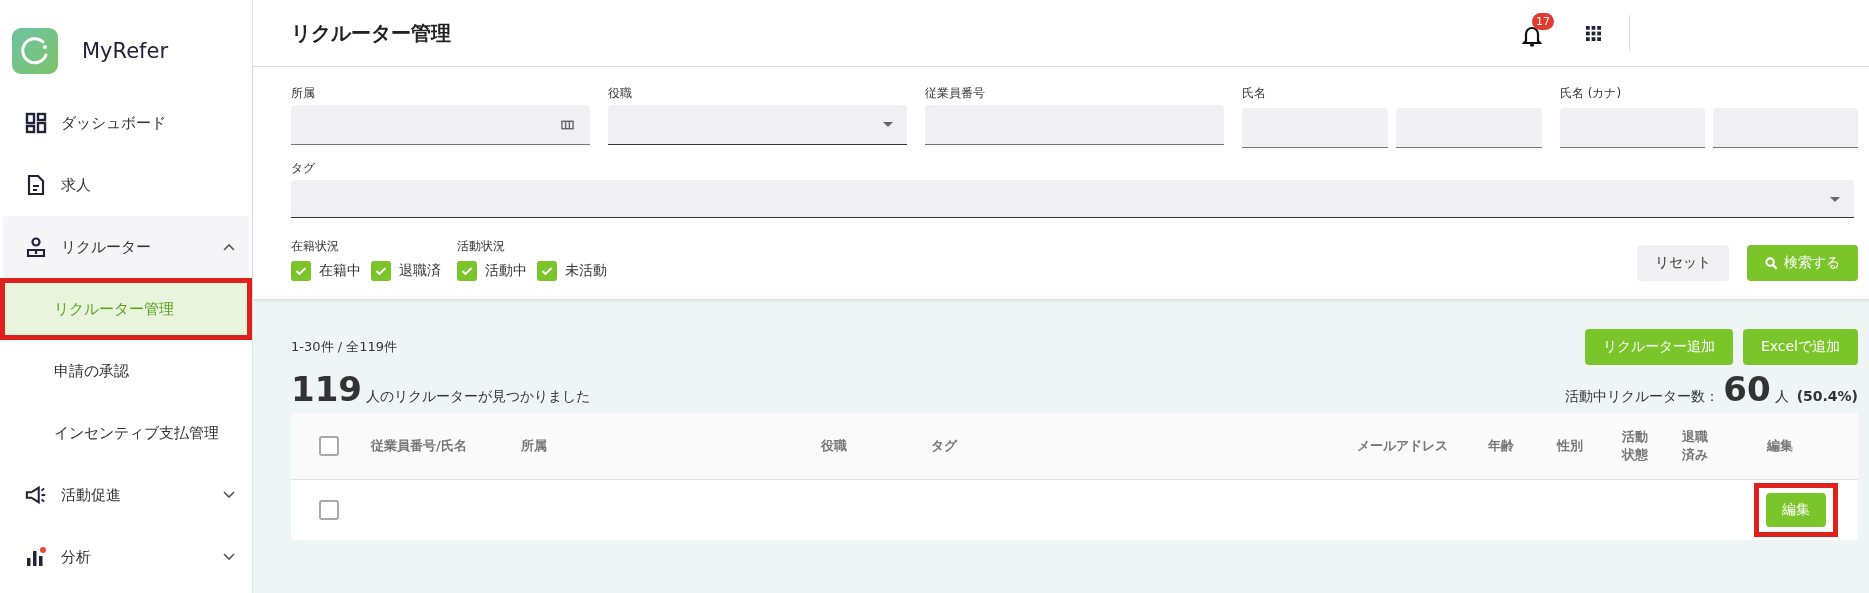 This screenshot has height=593, width=1869. What do you see at coordinates (36, 495) in the screenshot?
I see `megaphone-icon` at bounding box center [36, 495].